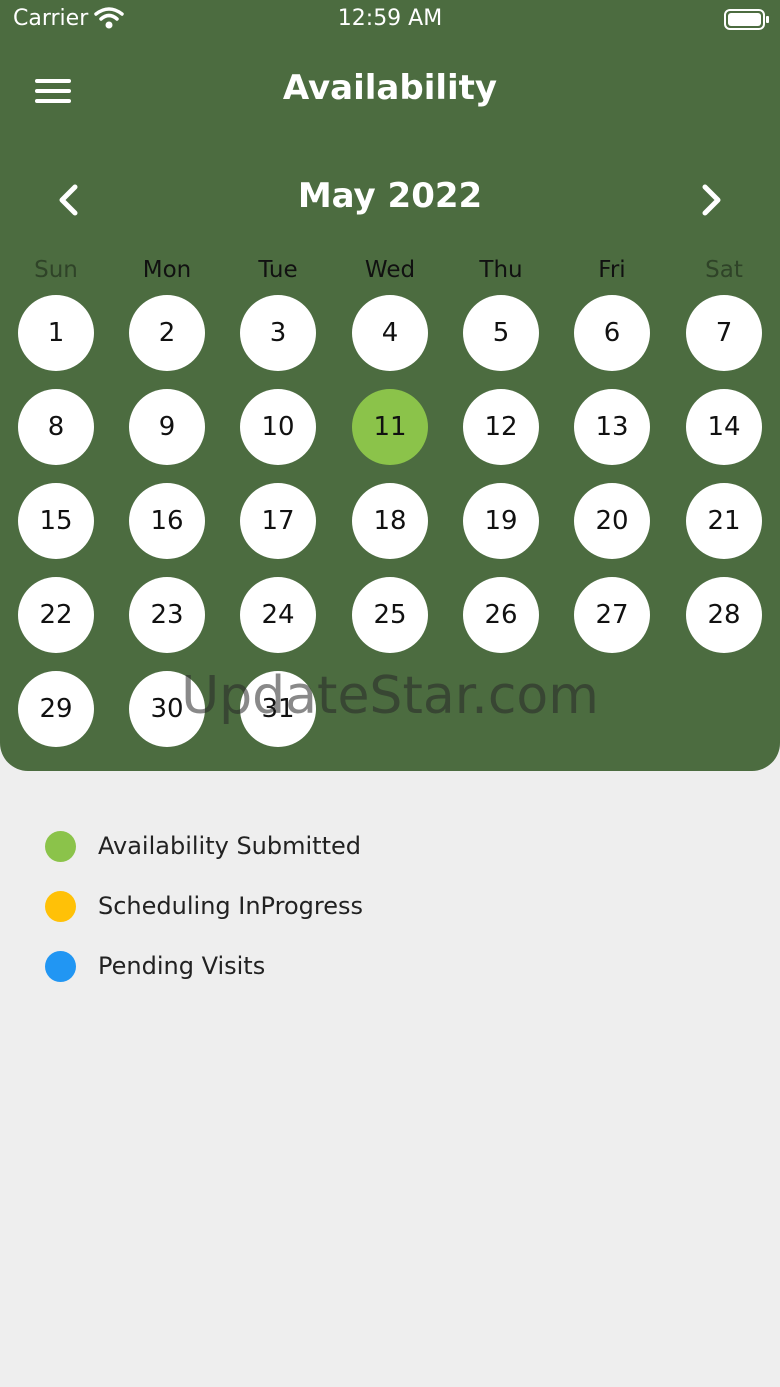 This screenshot has height=1387, width=780. I want to click on calendar-day-25: 25, so click(390, 615).